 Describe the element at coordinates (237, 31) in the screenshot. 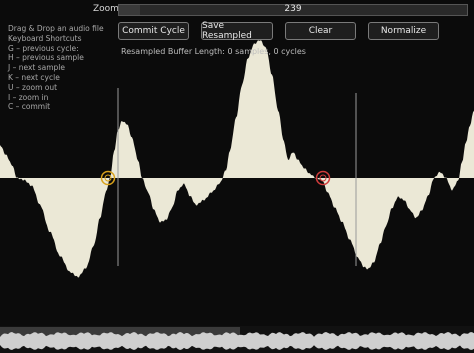

I see `save-resampled-button: Save Resampled` at that location.